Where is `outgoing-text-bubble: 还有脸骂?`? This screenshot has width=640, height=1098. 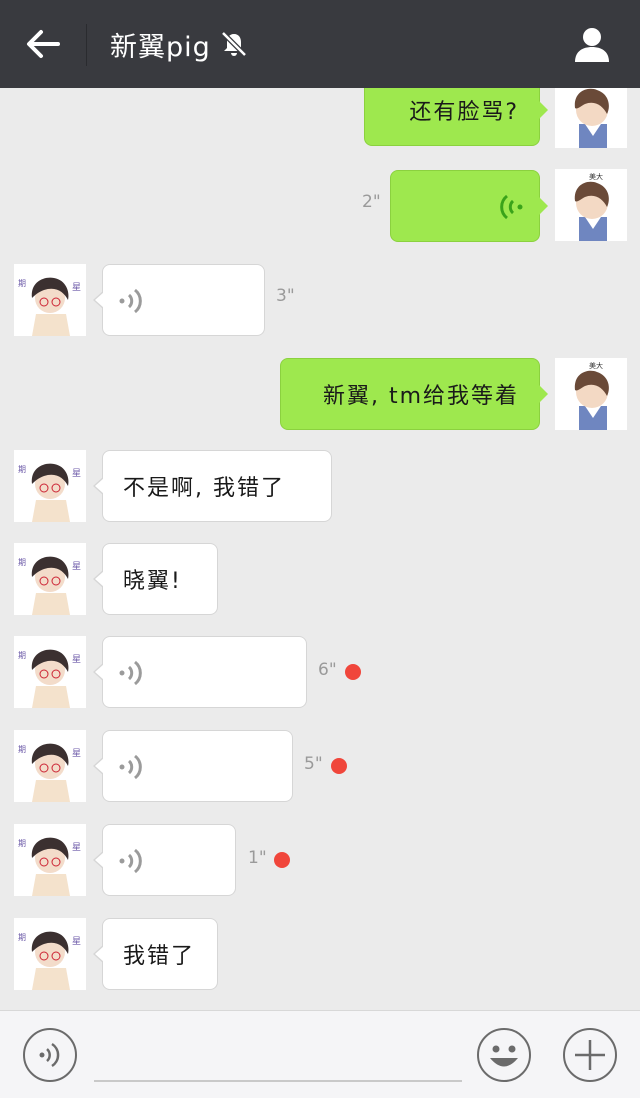
outgoing-text-bubble: 还有脸骂? is located at coordinates (456, 117).